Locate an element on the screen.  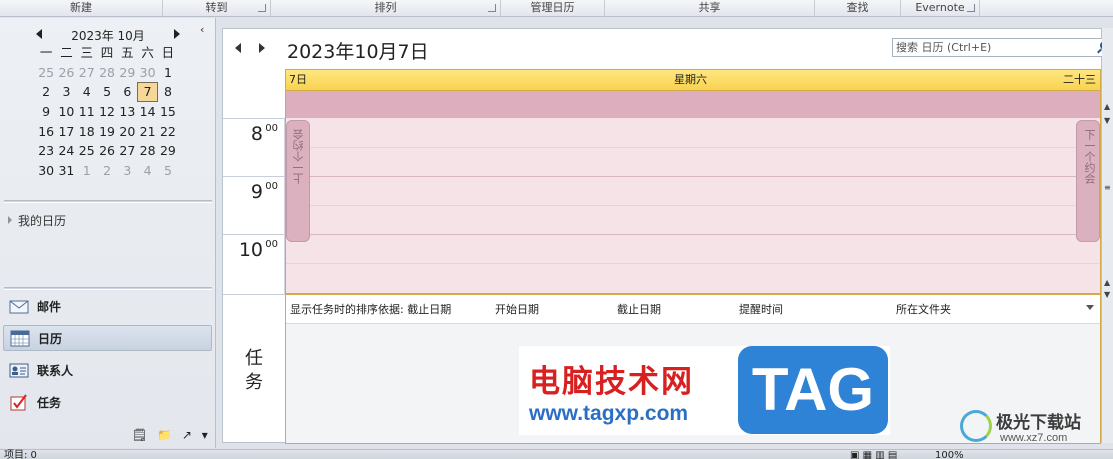
next-day-icon is located at coordinates (262, 48).